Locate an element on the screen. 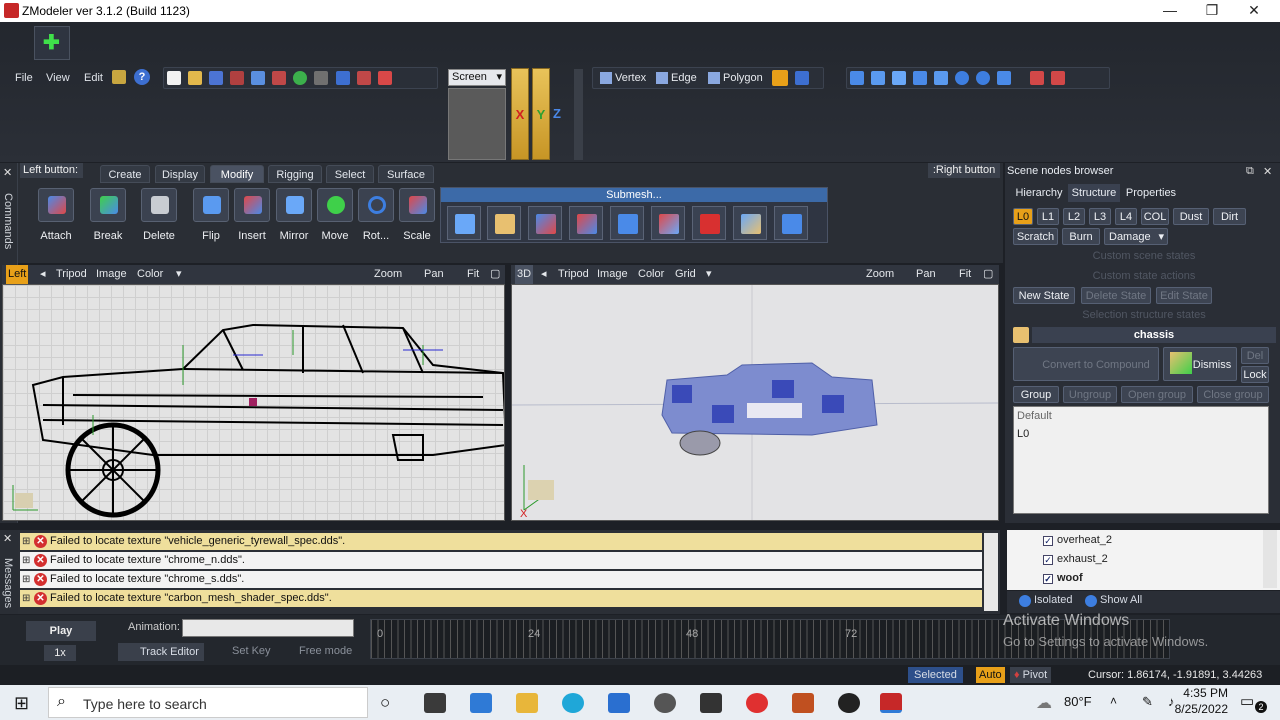 Image resolution: width=1280 pixels, height=720 pixels. damage-dropdown: Damage ▾ is located at coordinates (1136, 236).